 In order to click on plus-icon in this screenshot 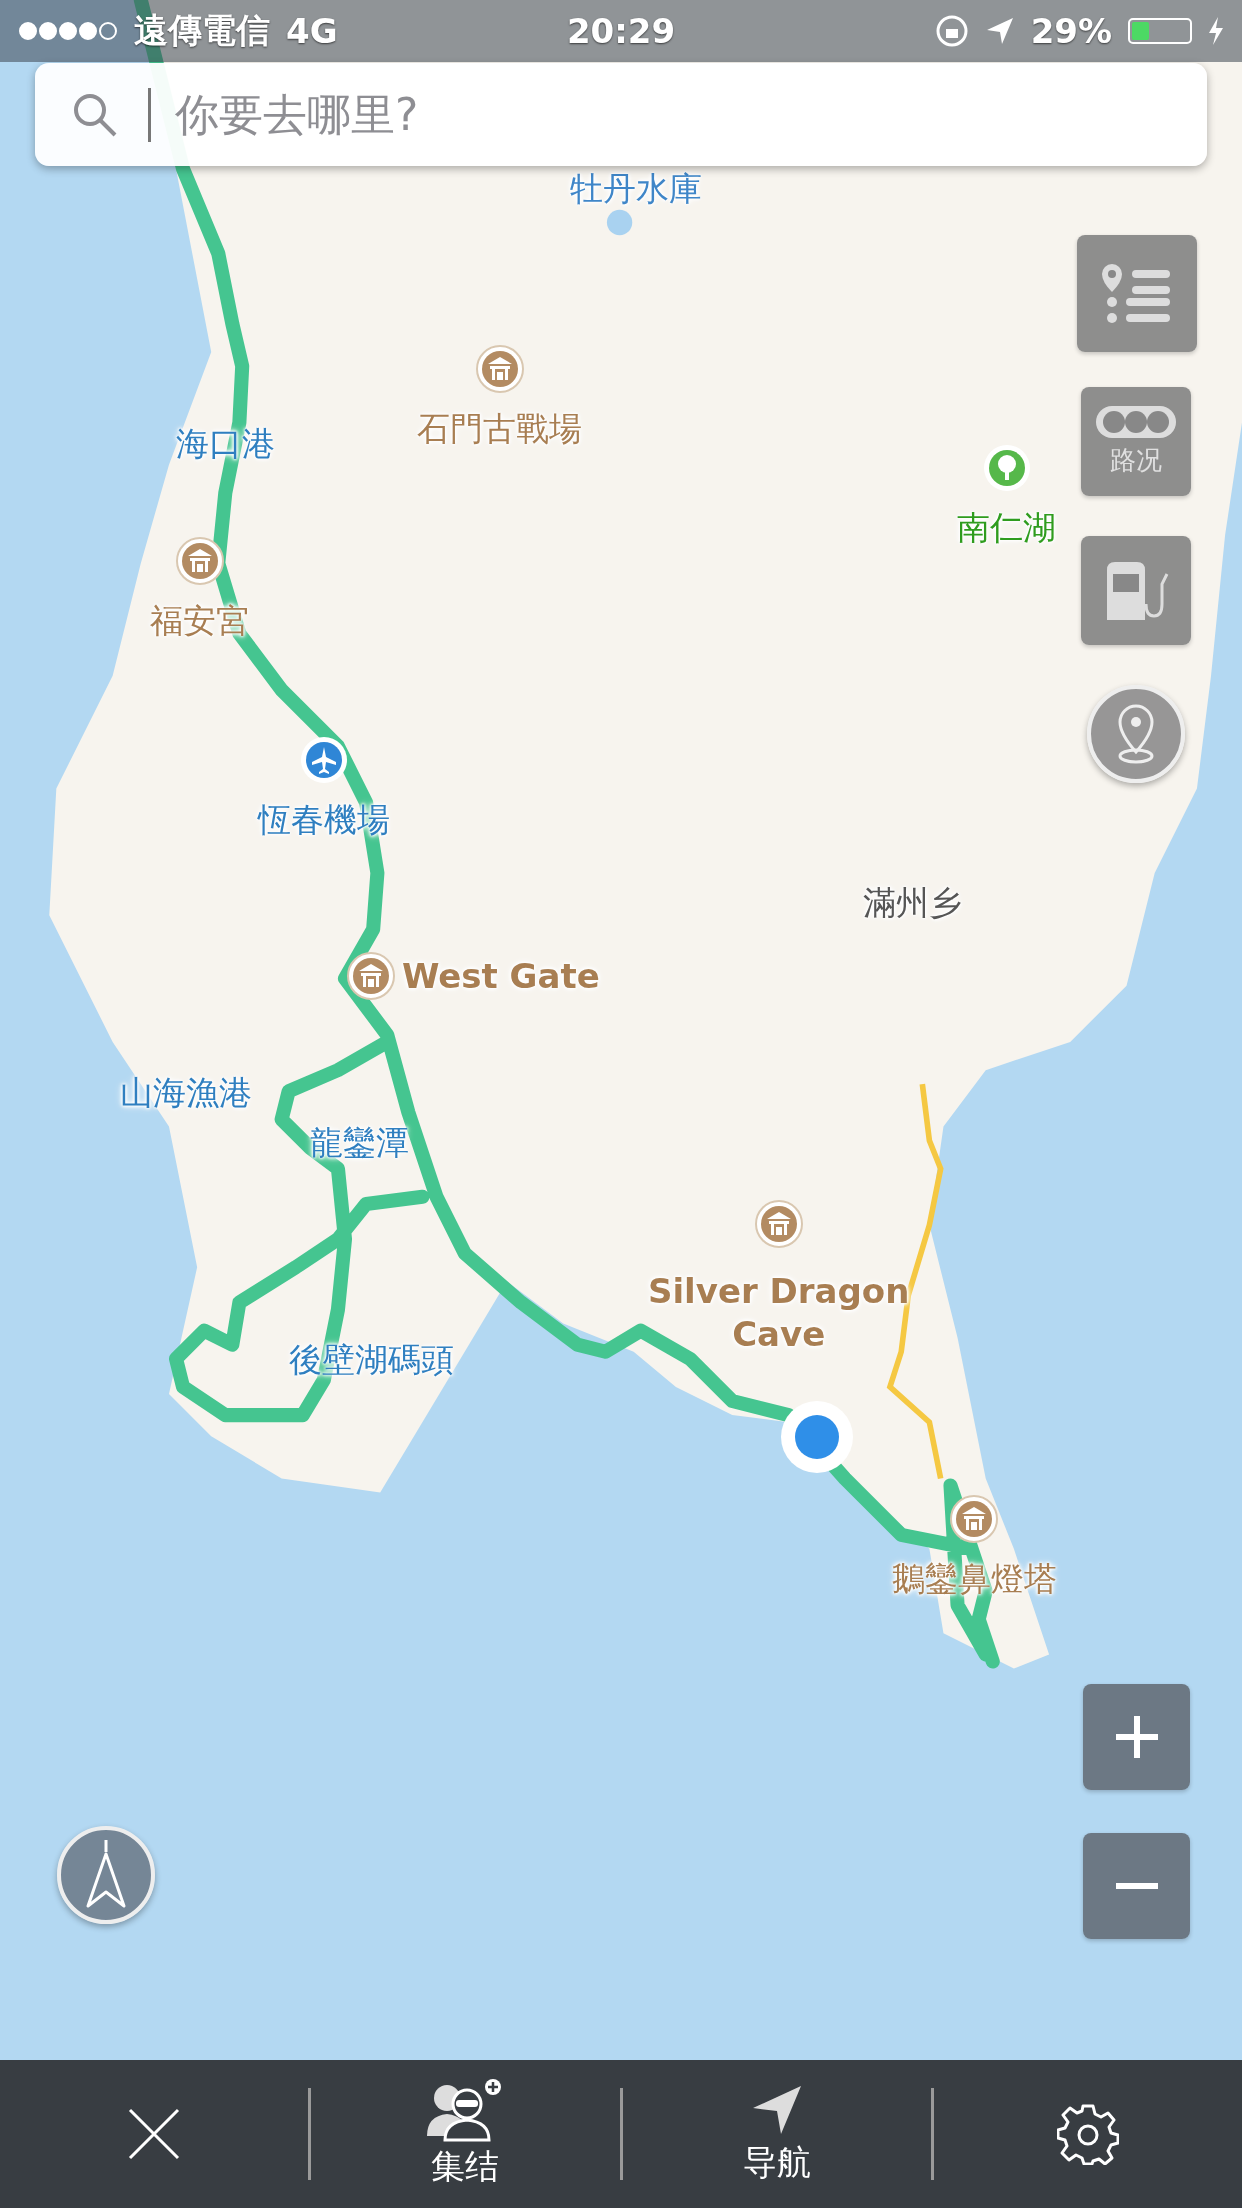, I will do `click(1136, 1737)`.